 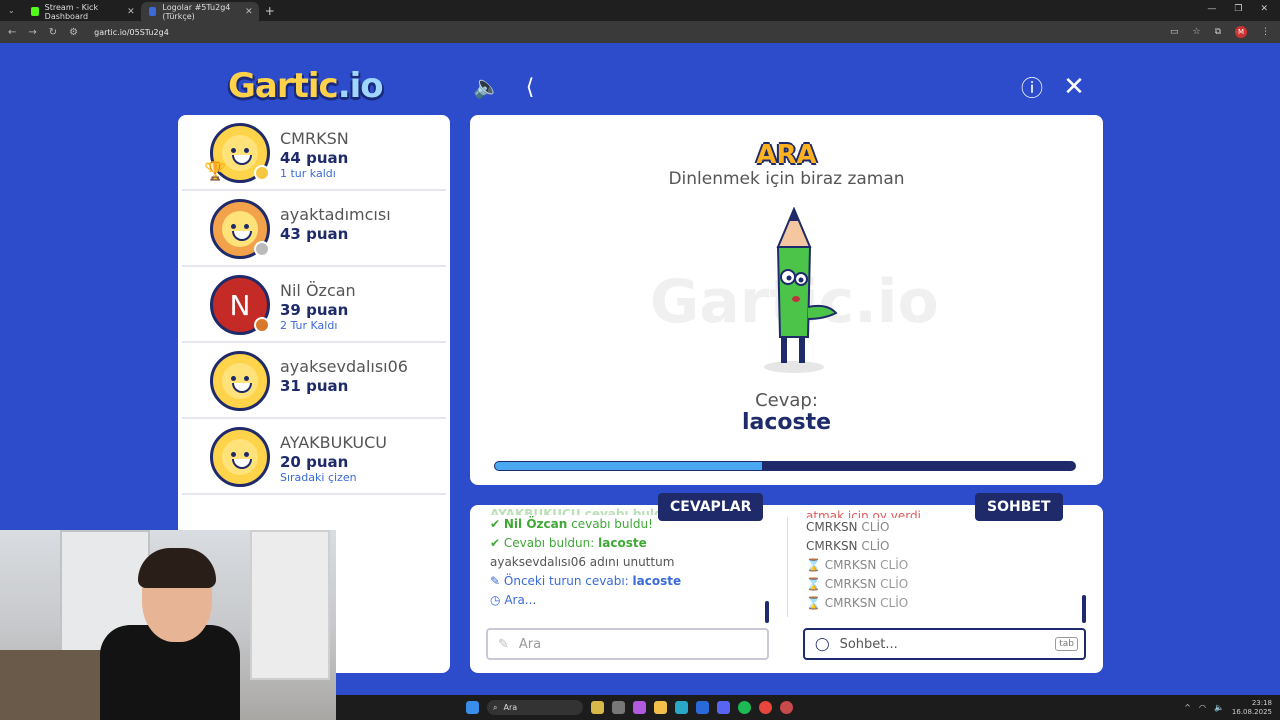 What do you see at coordinates (314, 153) in the screenshot?
I see `player-item: 🏆 CMRKSN 44 puan 1 tur kaldı` at bounding box center [314, 153].